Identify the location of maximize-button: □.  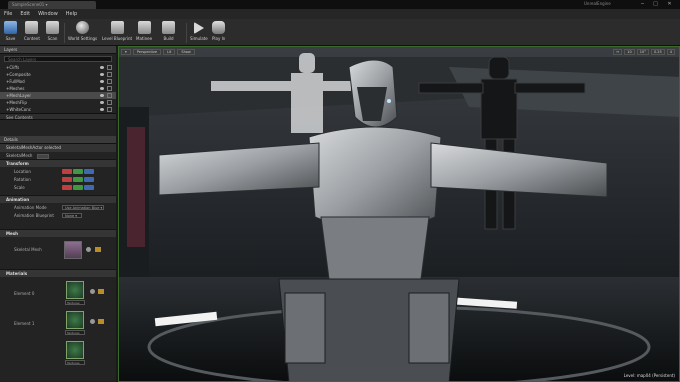
(655, 4).